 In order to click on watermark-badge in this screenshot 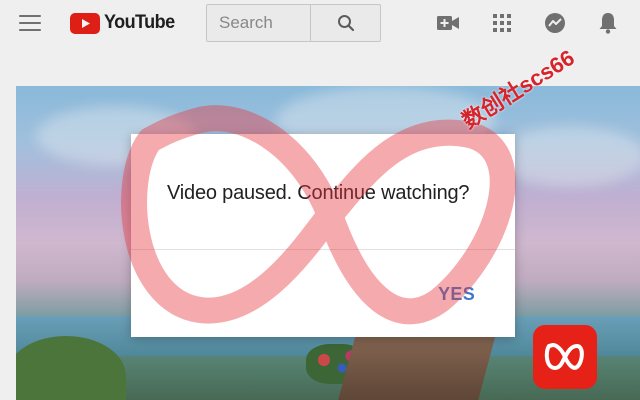, I will do `click(565, 357)`.